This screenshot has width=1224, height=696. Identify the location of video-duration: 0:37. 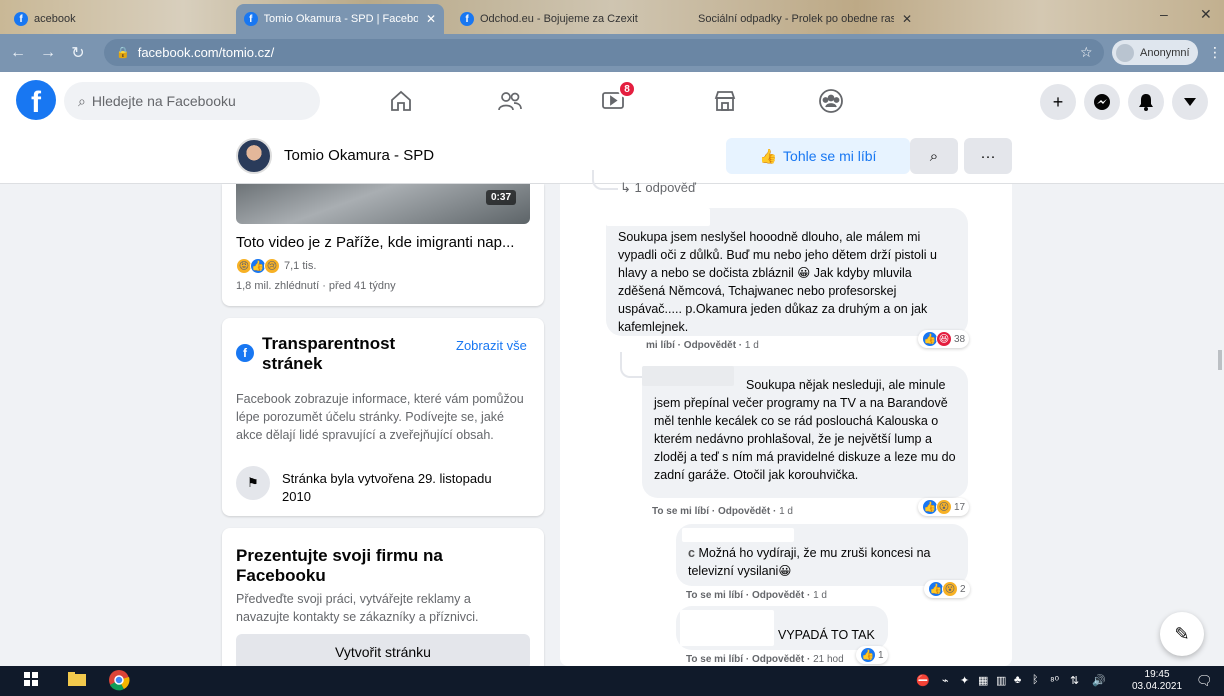
(500, 197).